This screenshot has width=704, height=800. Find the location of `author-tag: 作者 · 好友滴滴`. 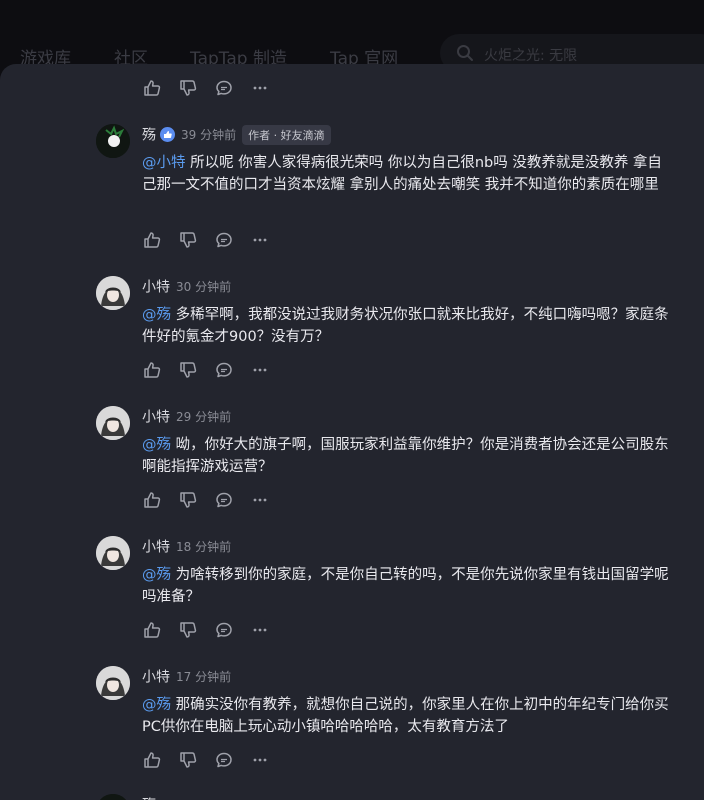

author-tag: 作者 · 好友滴滴 is located at coordinates (286, 134).